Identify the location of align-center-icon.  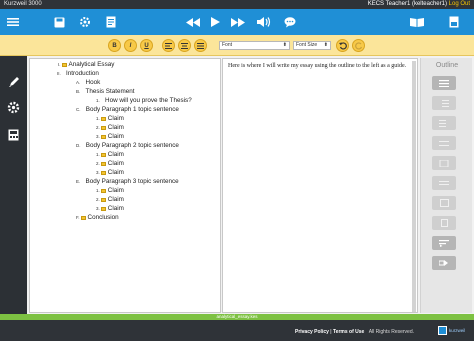
(184, 45).